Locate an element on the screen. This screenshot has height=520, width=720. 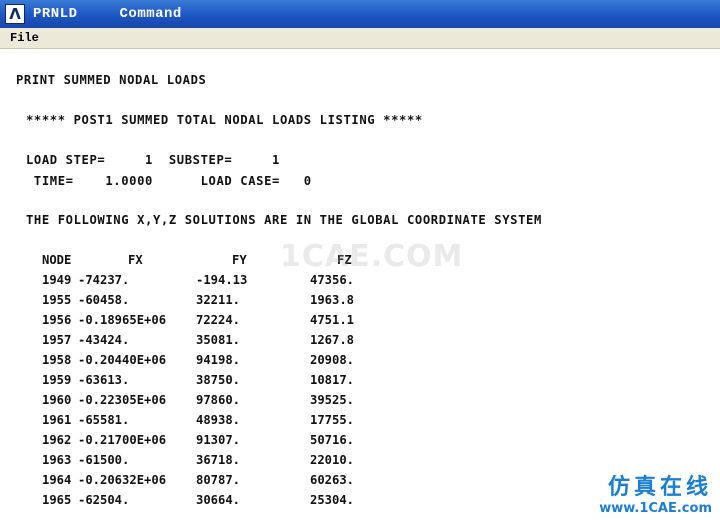
cell-fx: -61500. is located at coordinates (104, 460).